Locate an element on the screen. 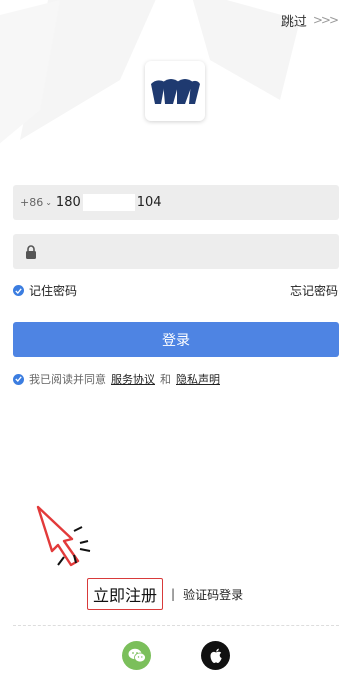 The image size is (347, 688). skip-button: 跳过 >>> is located at coordinates (309, 20).